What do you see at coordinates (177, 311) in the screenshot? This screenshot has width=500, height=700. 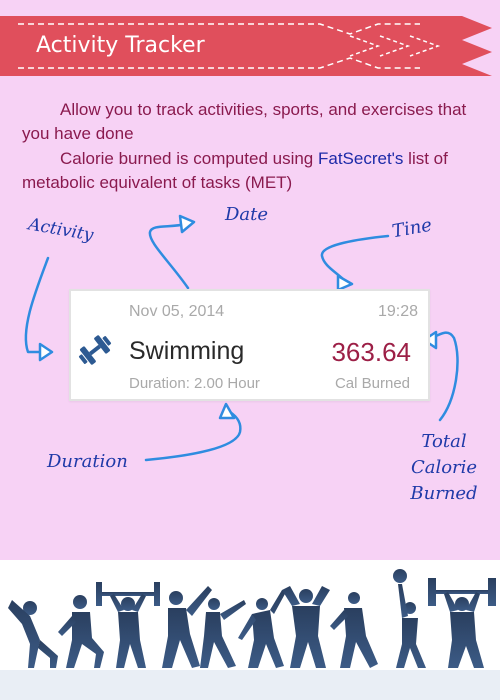 I see `activity-date: Nov 05, 2014` at bounding box center [177, 311].